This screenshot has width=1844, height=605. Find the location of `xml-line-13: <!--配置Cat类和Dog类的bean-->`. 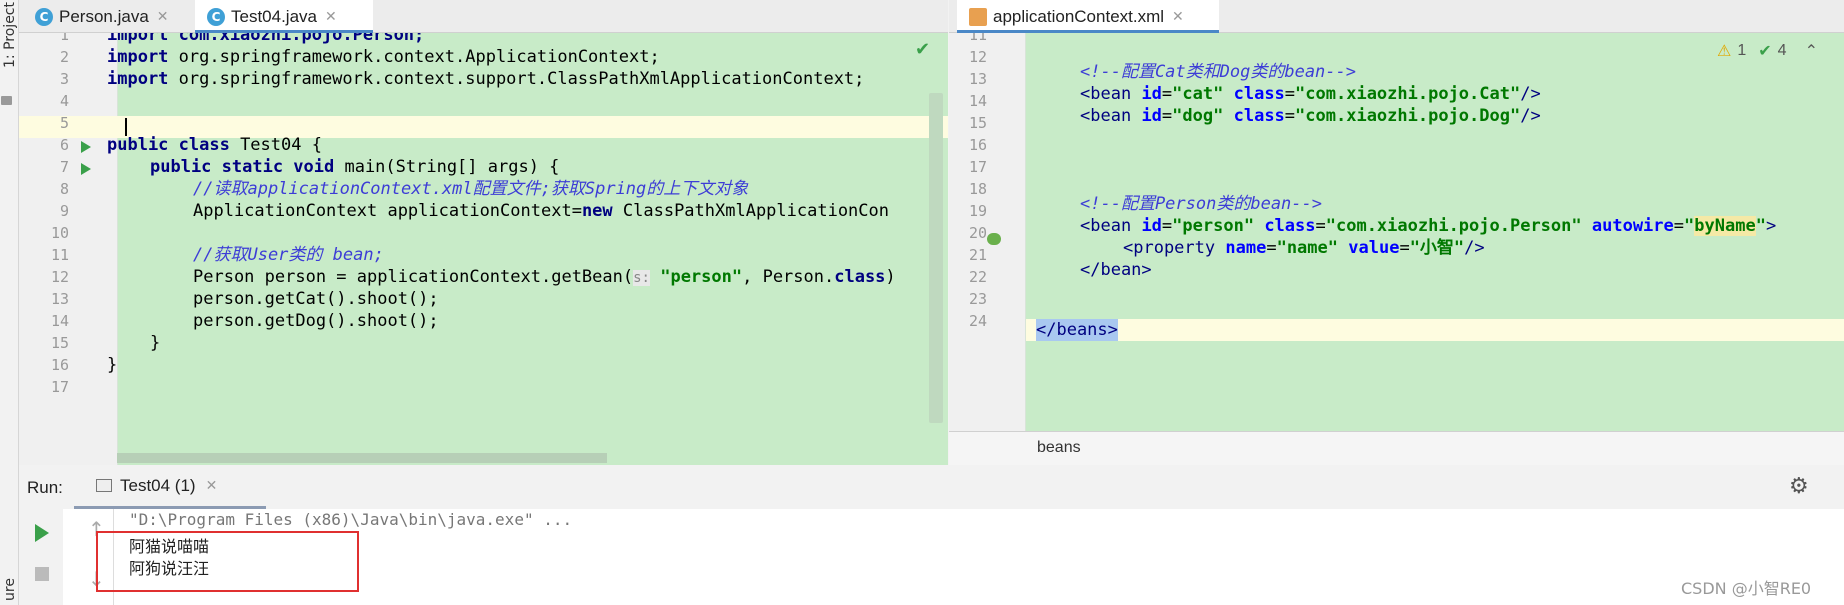

xml-line-13: <!--配置Cat类和Dog类的bean--> is located at coordinates (1218, 72).